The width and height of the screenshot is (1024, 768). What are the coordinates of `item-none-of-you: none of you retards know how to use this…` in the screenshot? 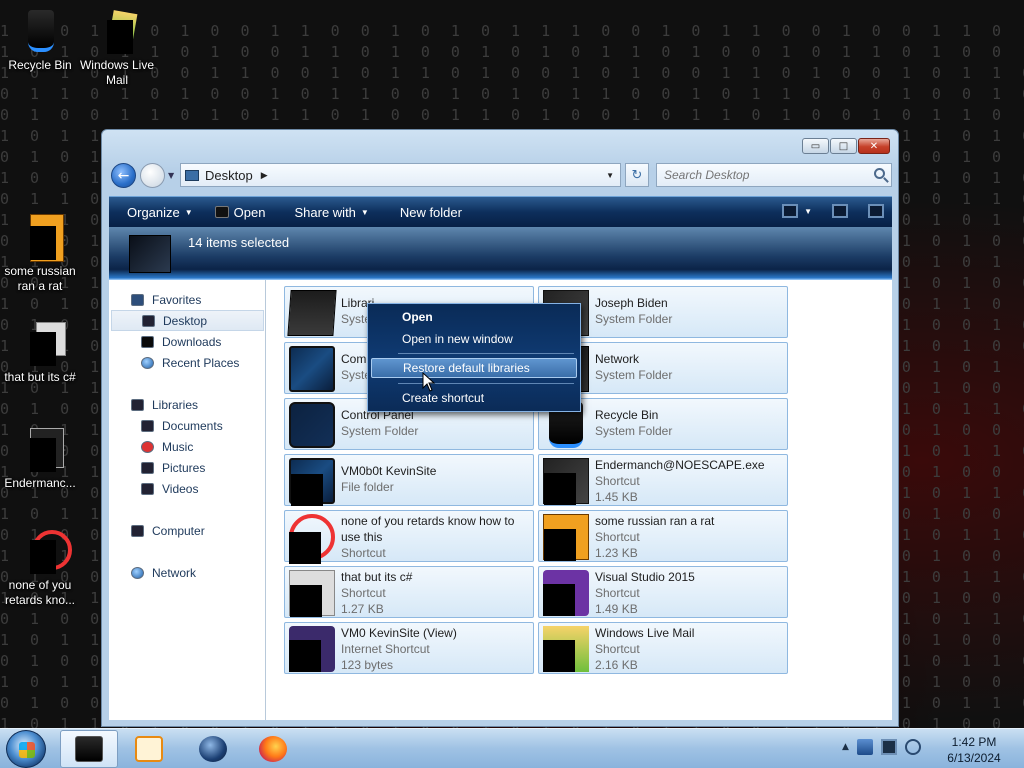 It's located at (409, 537).